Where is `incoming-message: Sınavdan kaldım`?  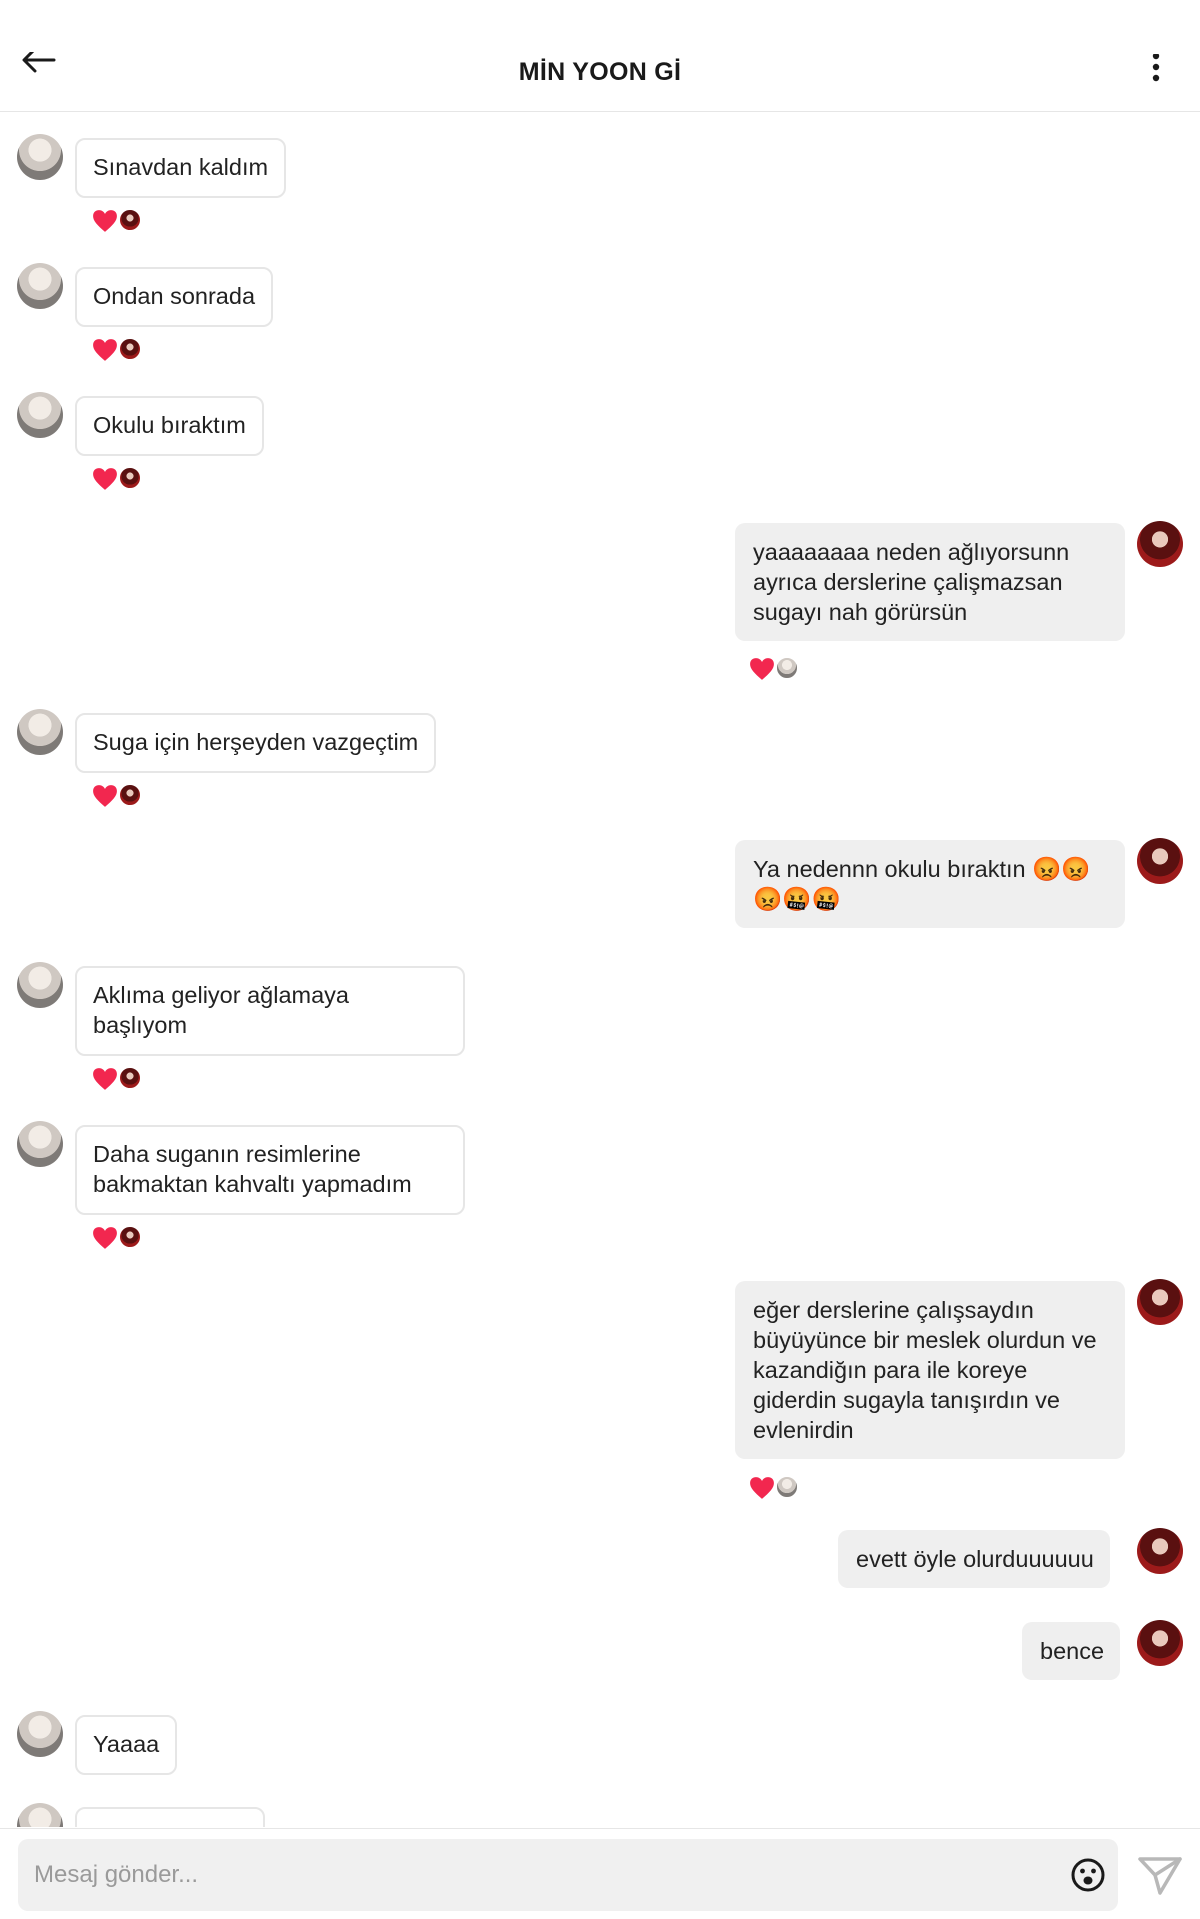
incoming-message: Sınavdan kaldım is located at coordinates (181, 168).